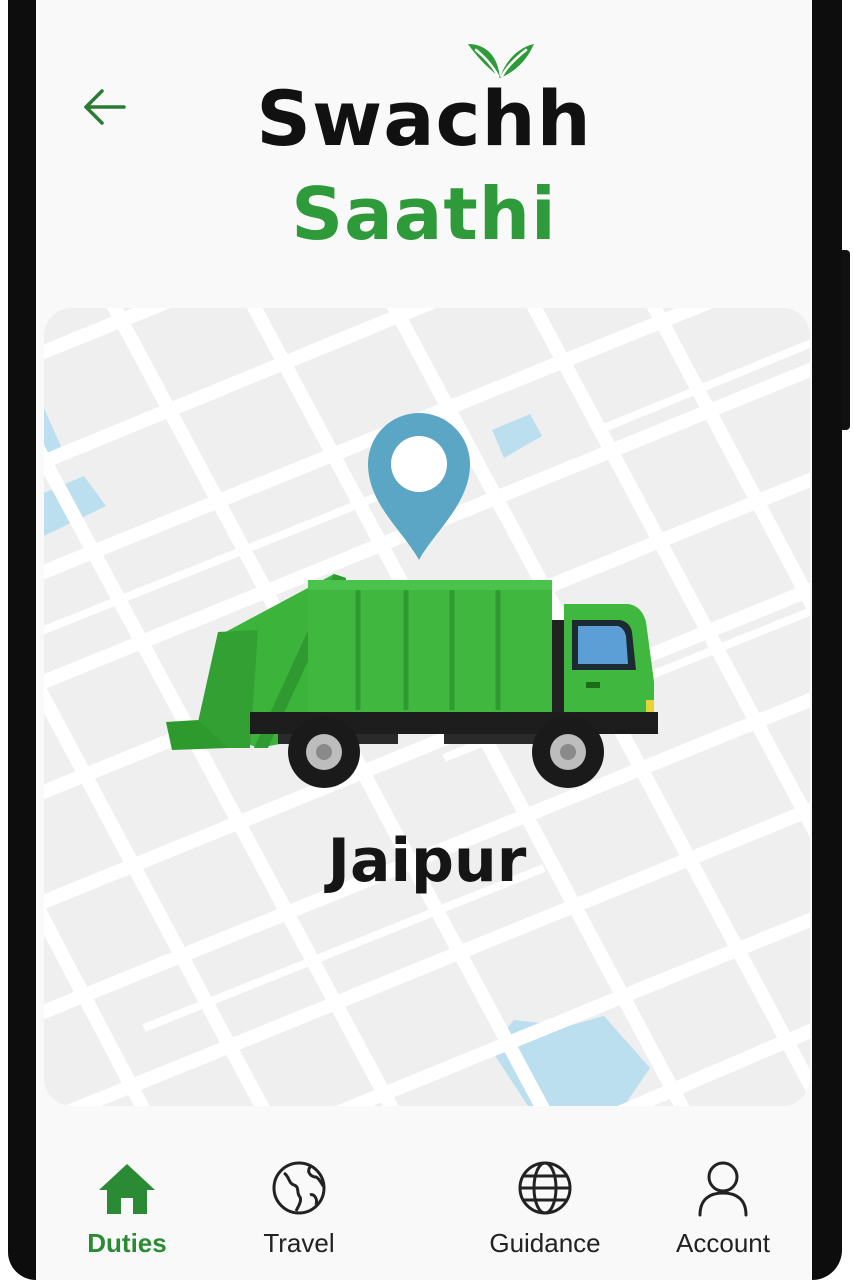 The image size is (853, 1280). I want to click on nav-item-account: Account, so click(723, 1213).